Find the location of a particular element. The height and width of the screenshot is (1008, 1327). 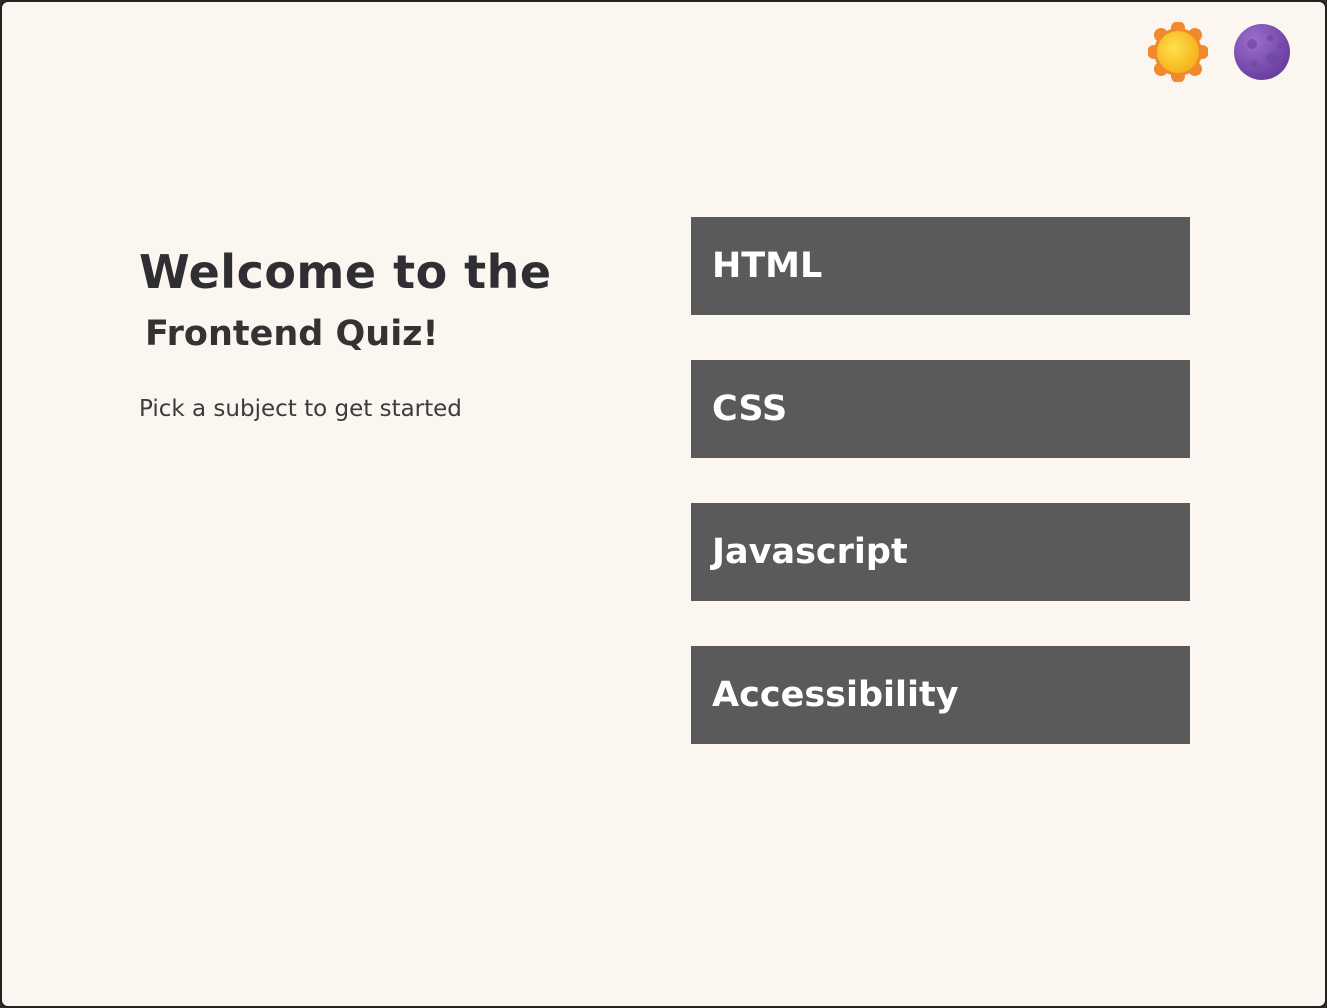

page-subtitle: Pick a subject to get started is located at coordinates (300, 409).